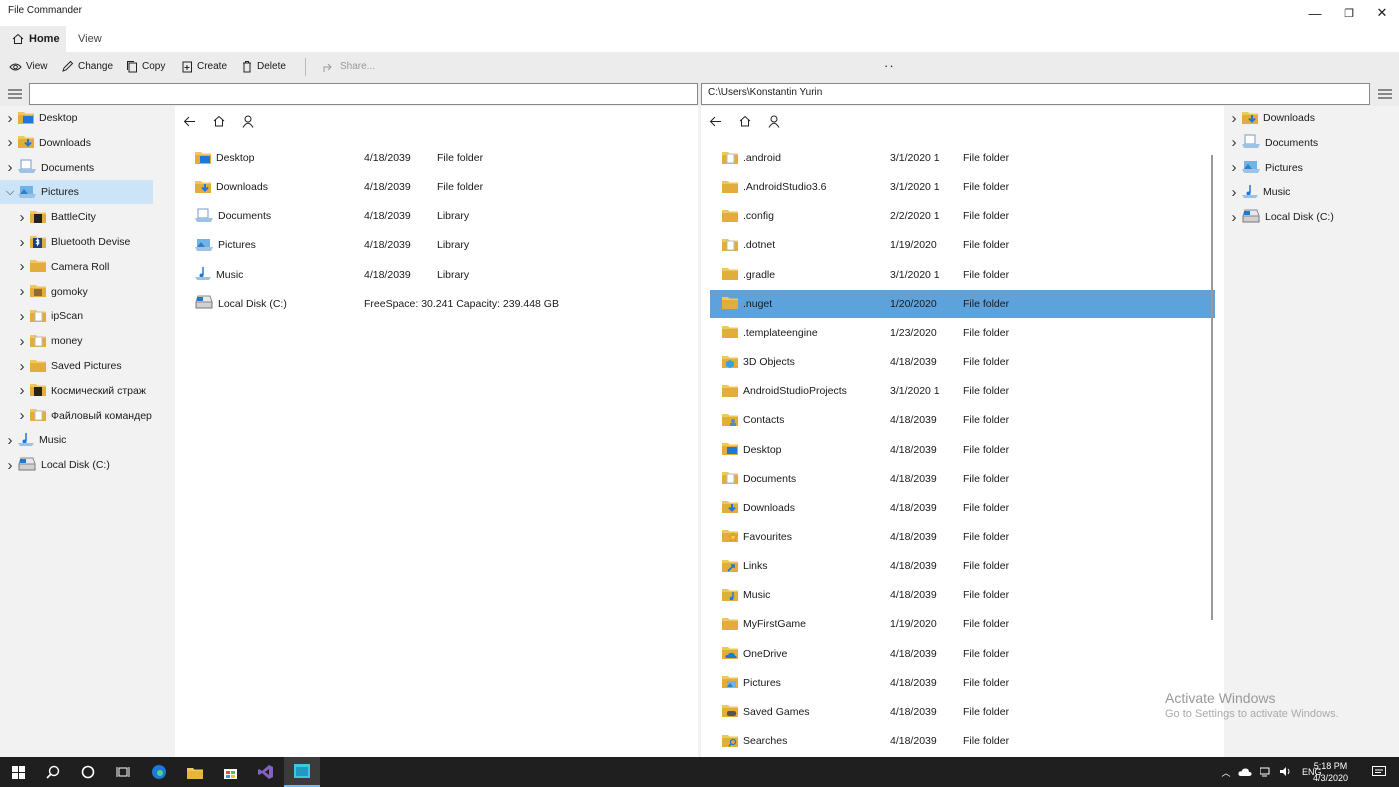 This screenshot has width=1399, height=787. Describe the element at coordinates (962, 537) in the screenshot. I see `file-row: Favourites 4/18/2039 File folder` at that location.